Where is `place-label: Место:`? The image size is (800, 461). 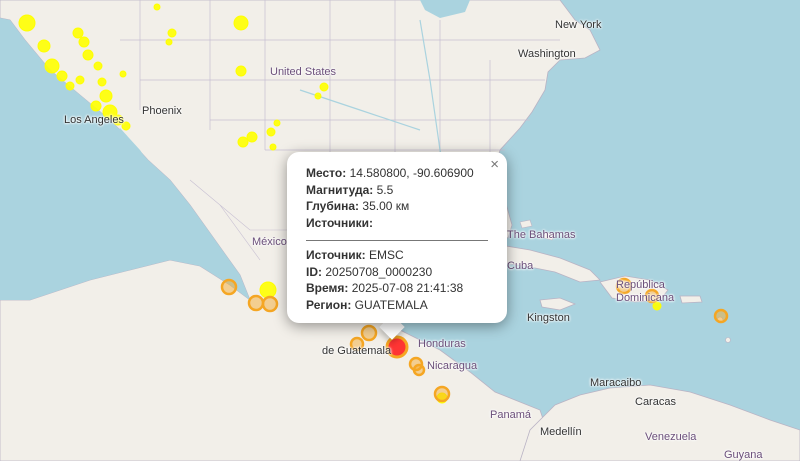 place-label: Место: is located at coordinates (326, 173).